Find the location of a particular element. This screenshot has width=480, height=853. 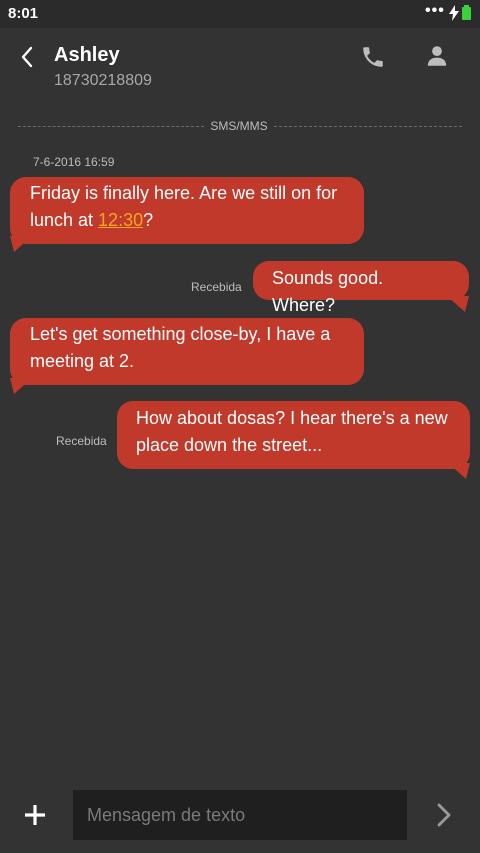

send-button is located at coordinates (444, 815).